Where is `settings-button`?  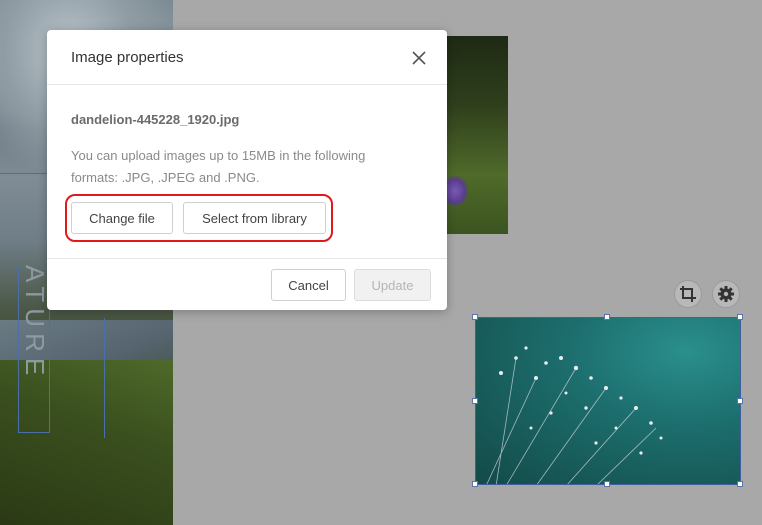 settings-button is located at coordinates (726, 294).